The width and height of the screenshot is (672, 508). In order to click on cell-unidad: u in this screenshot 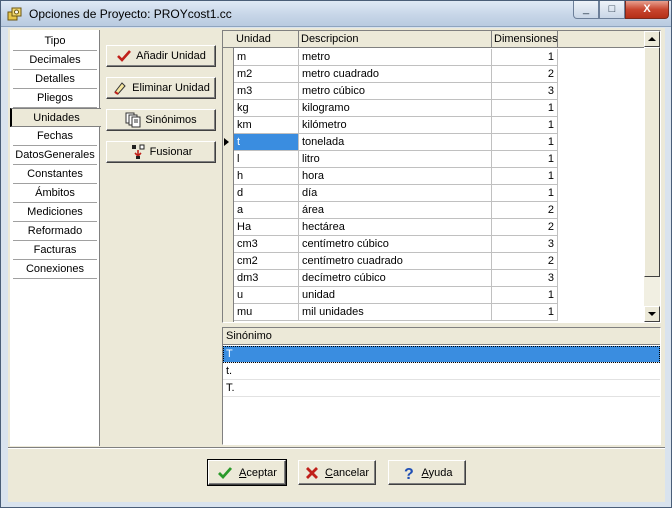, I will do `click(266, 295)`.